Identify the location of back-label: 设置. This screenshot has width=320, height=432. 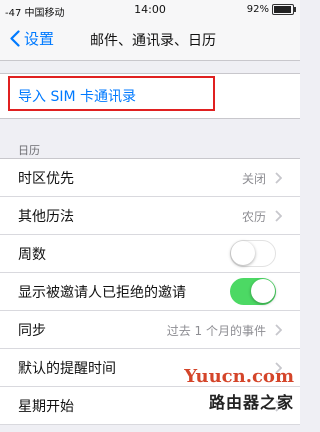
(39, 39).